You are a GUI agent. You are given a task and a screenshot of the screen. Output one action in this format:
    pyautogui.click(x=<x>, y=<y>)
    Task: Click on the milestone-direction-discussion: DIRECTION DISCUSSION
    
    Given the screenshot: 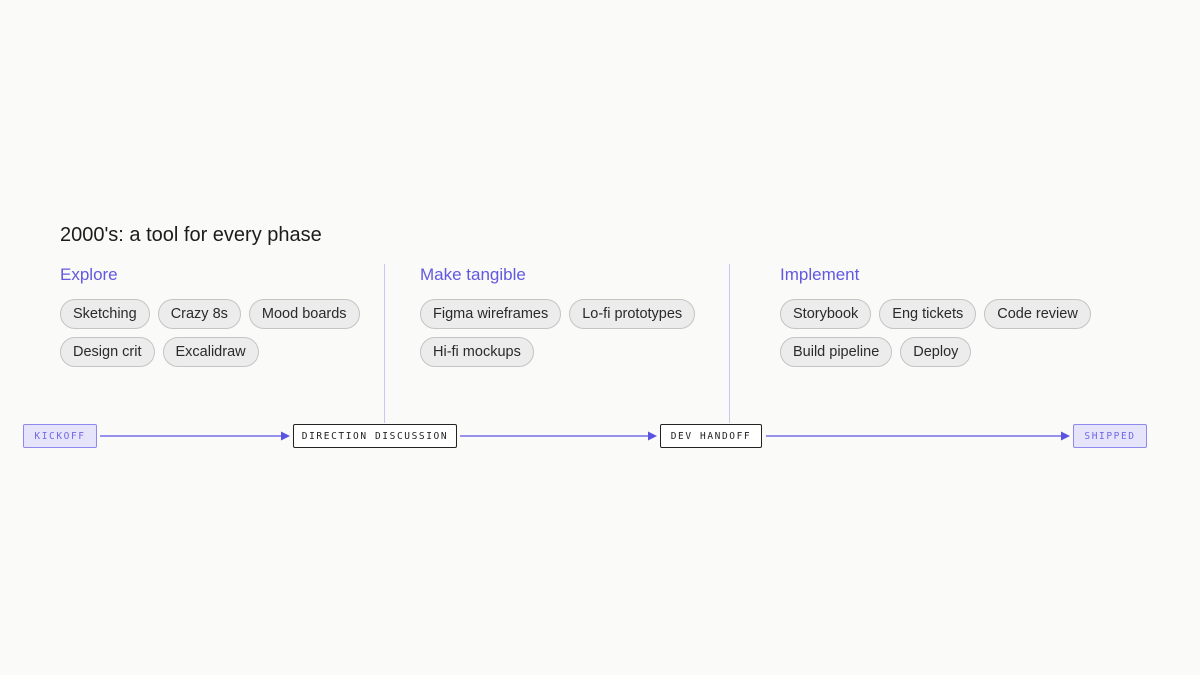 What is the action you would take?
    pyautogui.click(x=375, y=436)
    